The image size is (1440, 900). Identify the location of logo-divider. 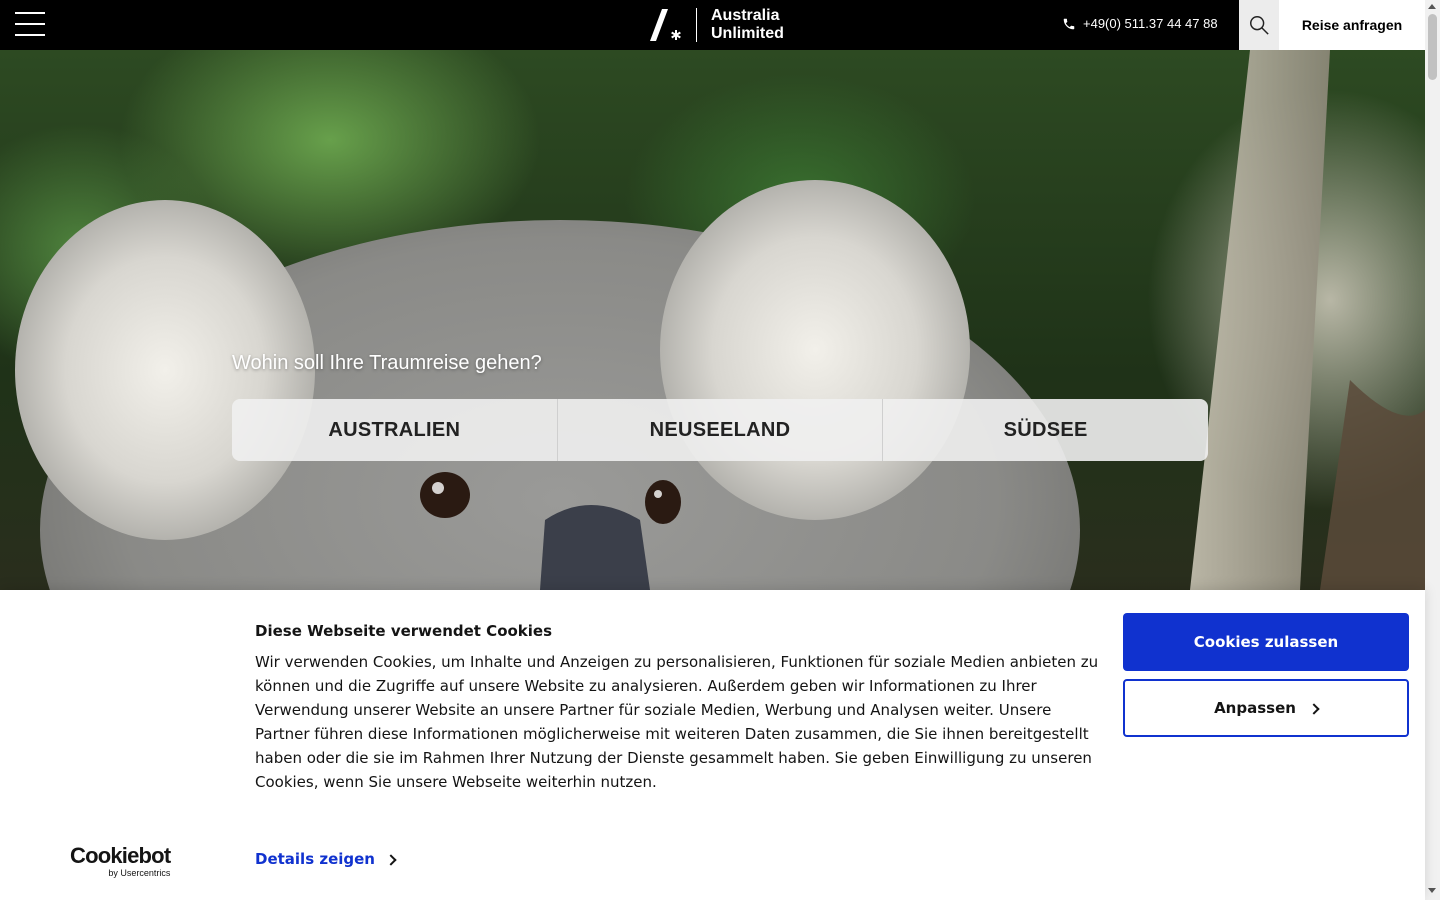
(696, 25).